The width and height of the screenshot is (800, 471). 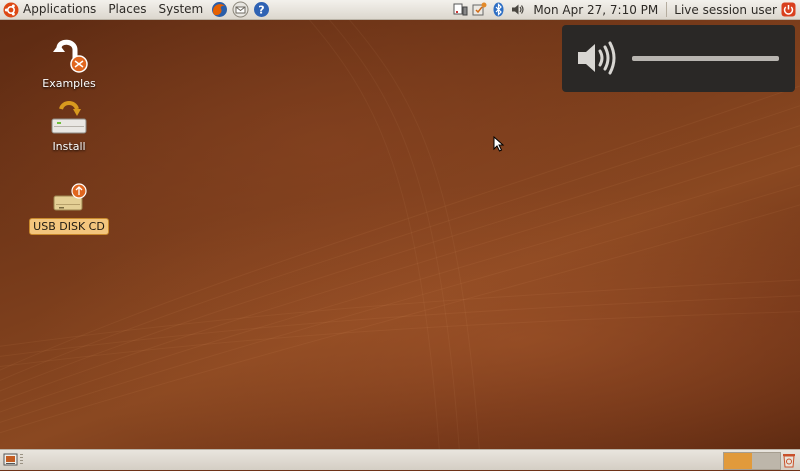 What do you see at coordinates (789, 460) in the screenshot?
I see `trash-icon` at bounding box center [789, 460].